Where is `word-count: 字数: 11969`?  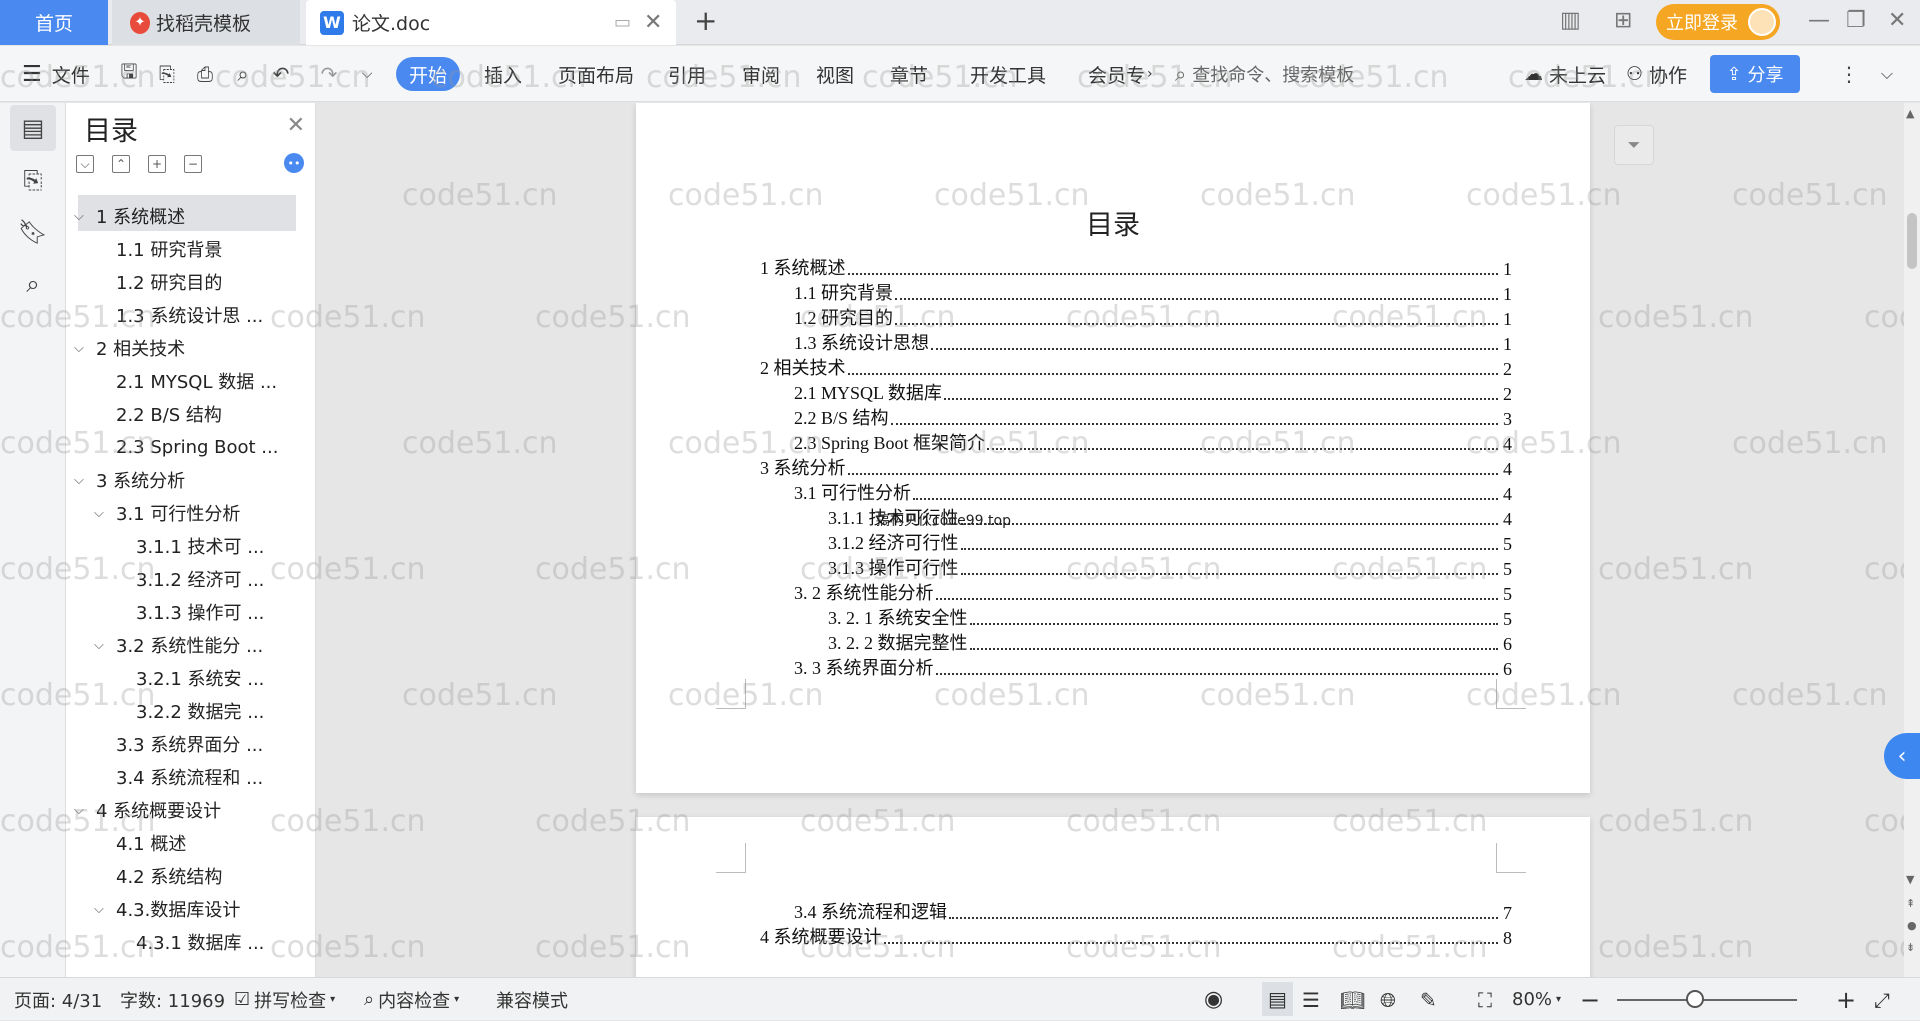 word-count: 字数: 11969 is located at coordinates (172, 999).